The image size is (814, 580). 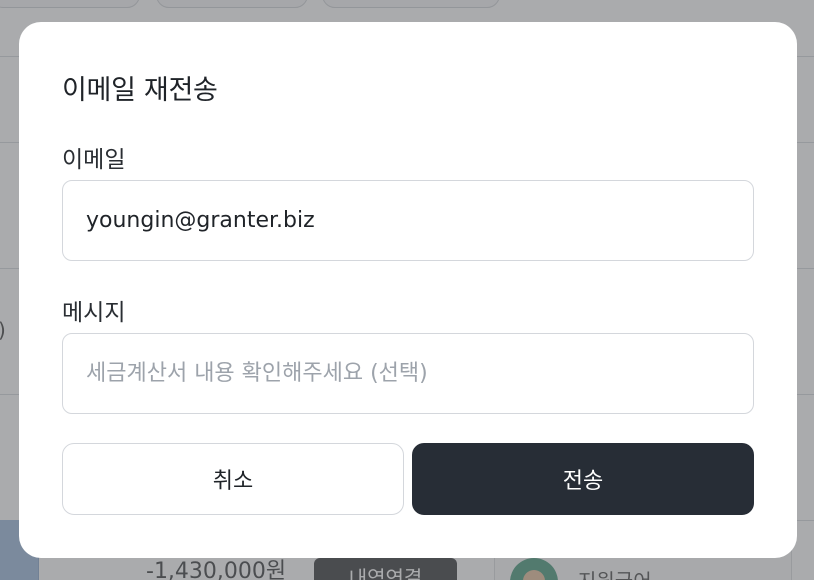 I want to click on dialog-title: 이메일 재전송, so click(x=140, y=90).